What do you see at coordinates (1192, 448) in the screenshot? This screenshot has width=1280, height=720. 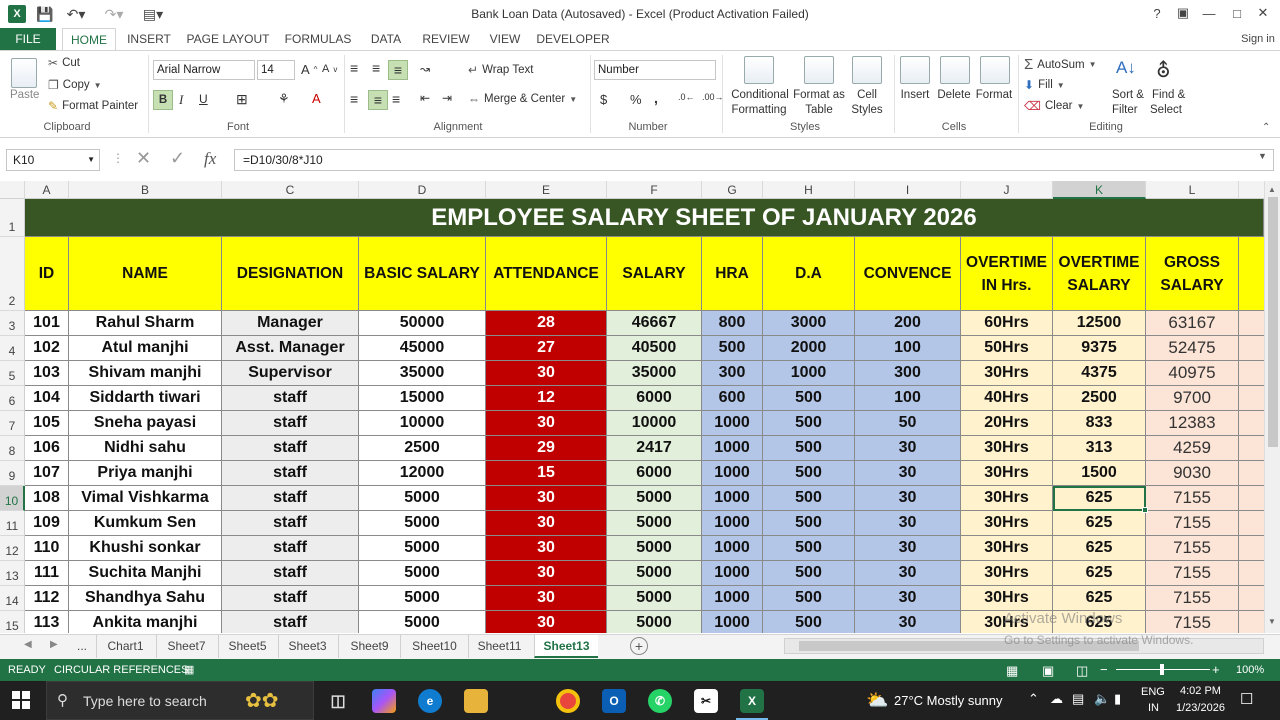 I see `table-cell: 4259` at bounding box center [1192, 448].